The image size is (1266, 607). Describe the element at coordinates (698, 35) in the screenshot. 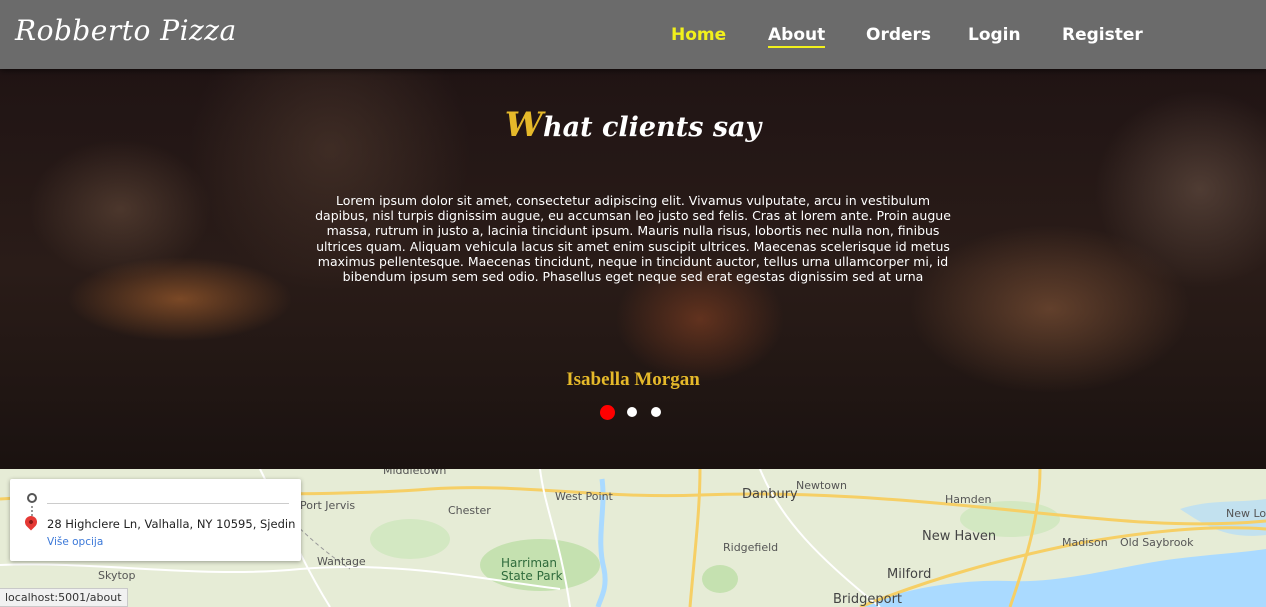

I see `nav-home-link: Home` at that location.